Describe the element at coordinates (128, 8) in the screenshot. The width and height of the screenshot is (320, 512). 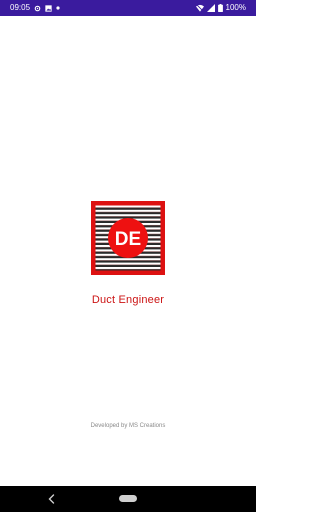
I see `status-bar: 09:05 100%` at that location.